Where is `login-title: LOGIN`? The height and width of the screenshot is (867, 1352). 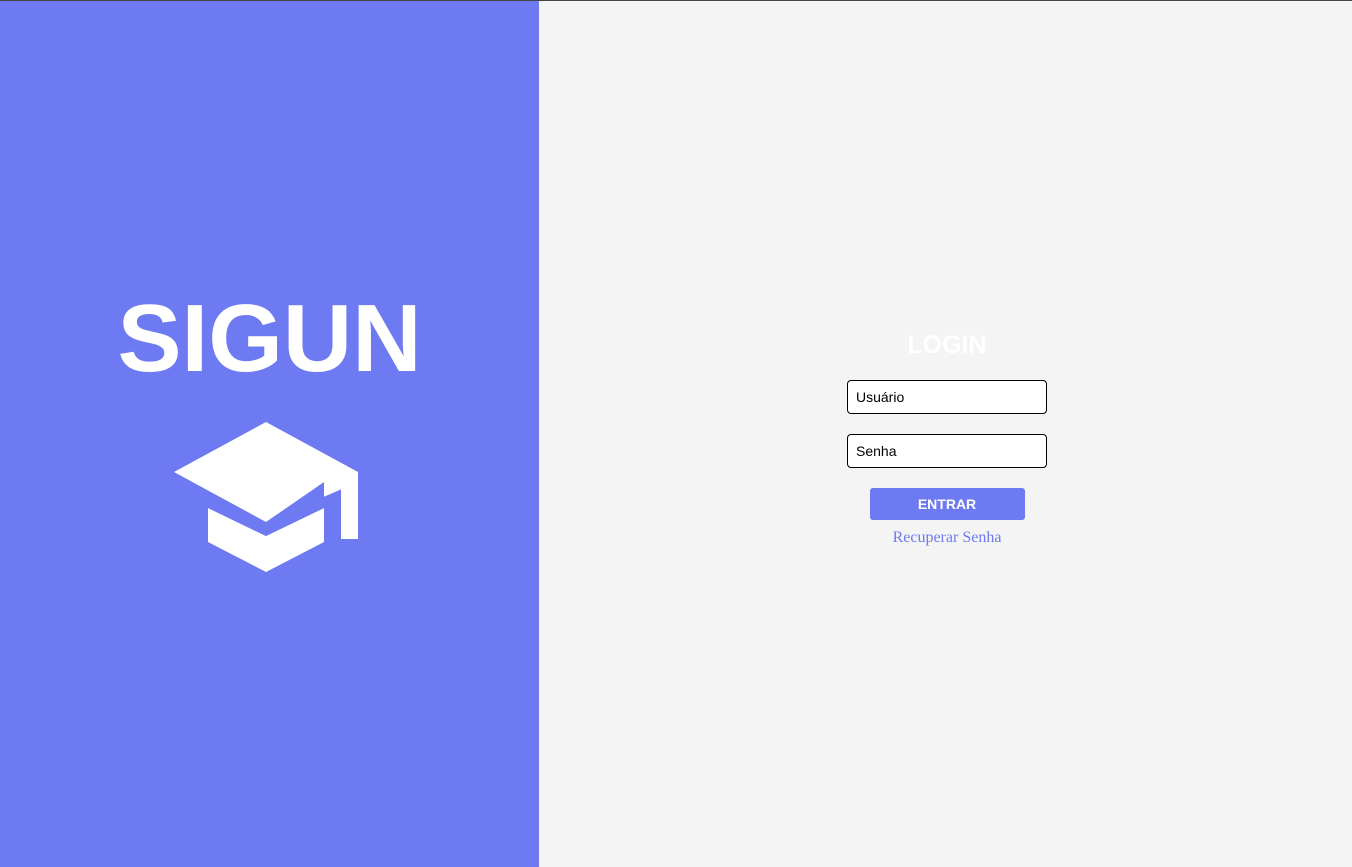
login-title: LOGIN is located at coordinates (947, 345).